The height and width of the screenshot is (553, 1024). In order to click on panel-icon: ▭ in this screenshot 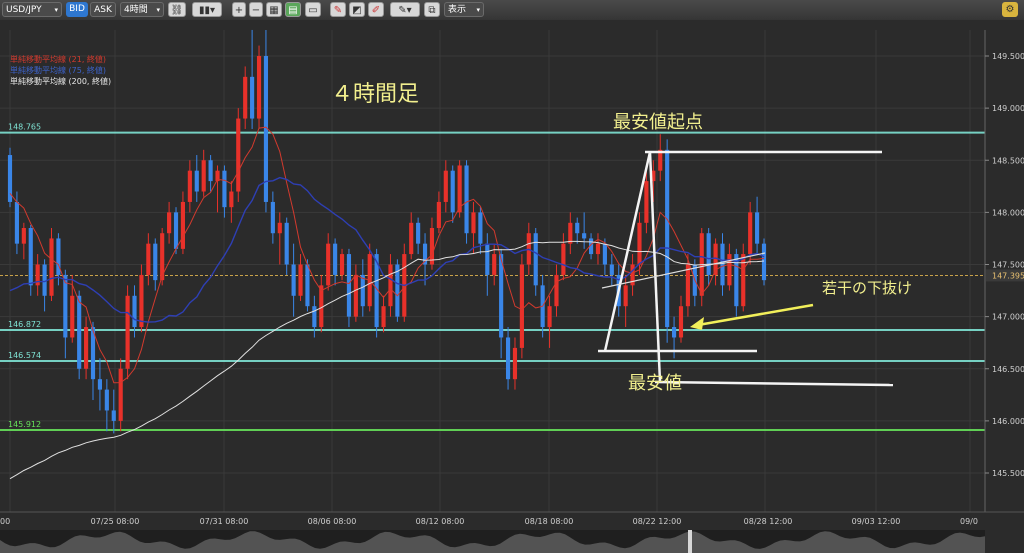, I will do `click(313, 9)`.